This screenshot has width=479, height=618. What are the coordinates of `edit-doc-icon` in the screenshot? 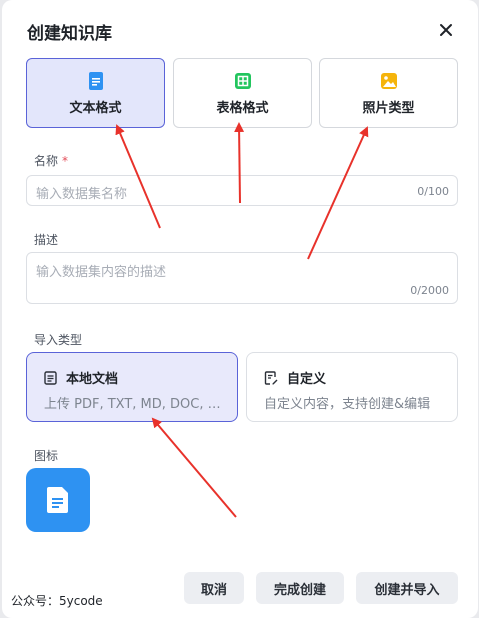 It's located at (271, 377).